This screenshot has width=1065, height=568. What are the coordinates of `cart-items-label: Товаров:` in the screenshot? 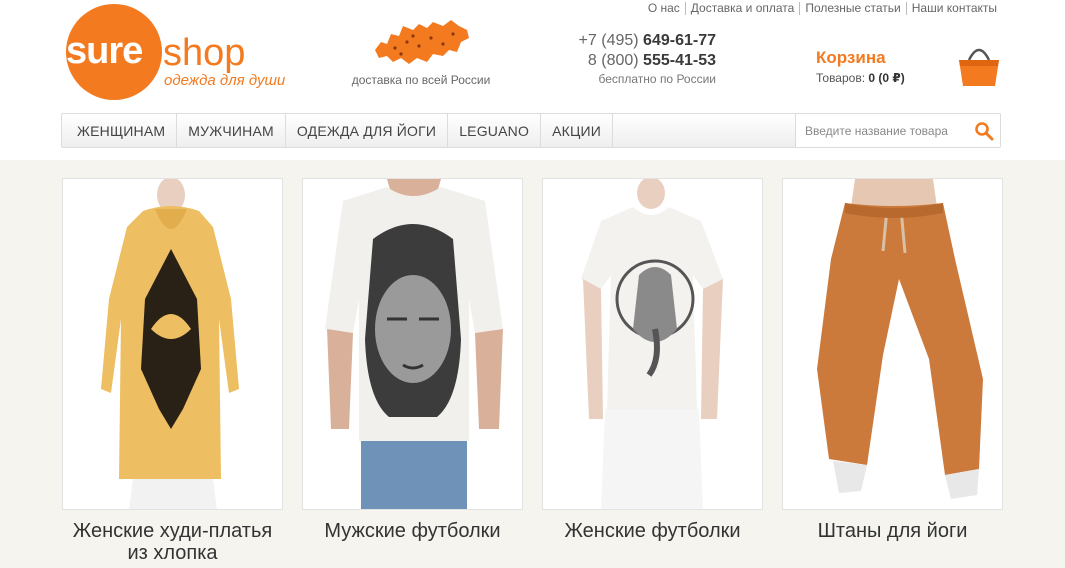 It's located at (841, 78).